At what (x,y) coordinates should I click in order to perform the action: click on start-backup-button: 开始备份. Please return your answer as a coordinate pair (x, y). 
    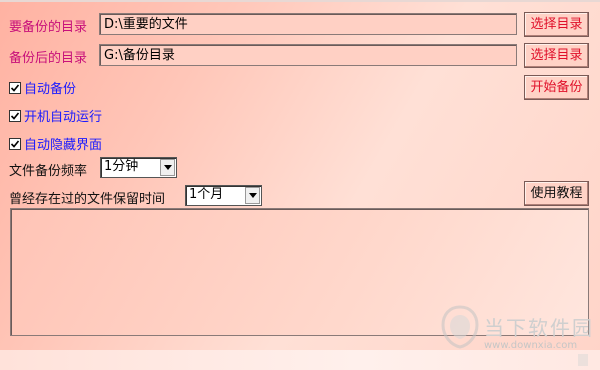
    Looking at the image, I should click on (556, 87).